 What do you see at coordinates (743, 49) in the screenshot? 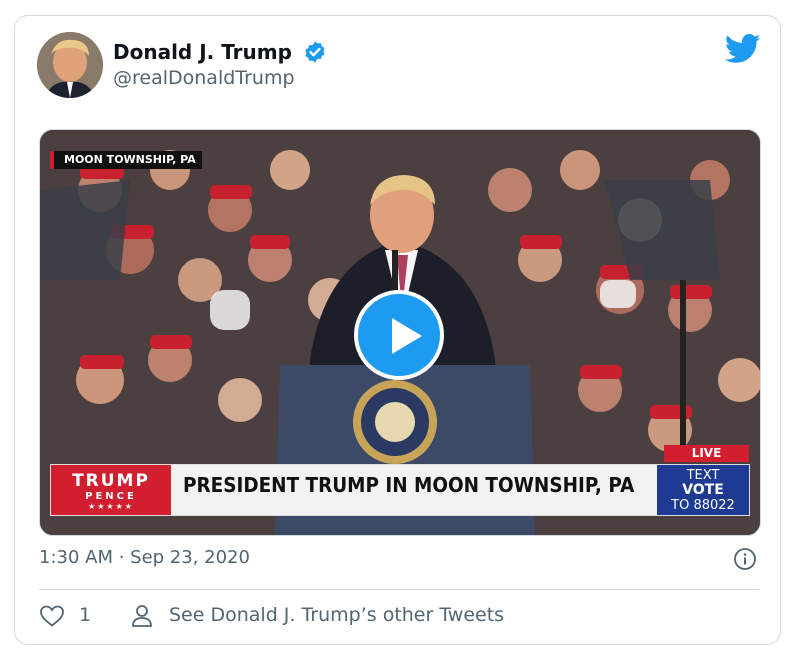
I see `twitter-bird-icon` at bounding box center [743, 49].